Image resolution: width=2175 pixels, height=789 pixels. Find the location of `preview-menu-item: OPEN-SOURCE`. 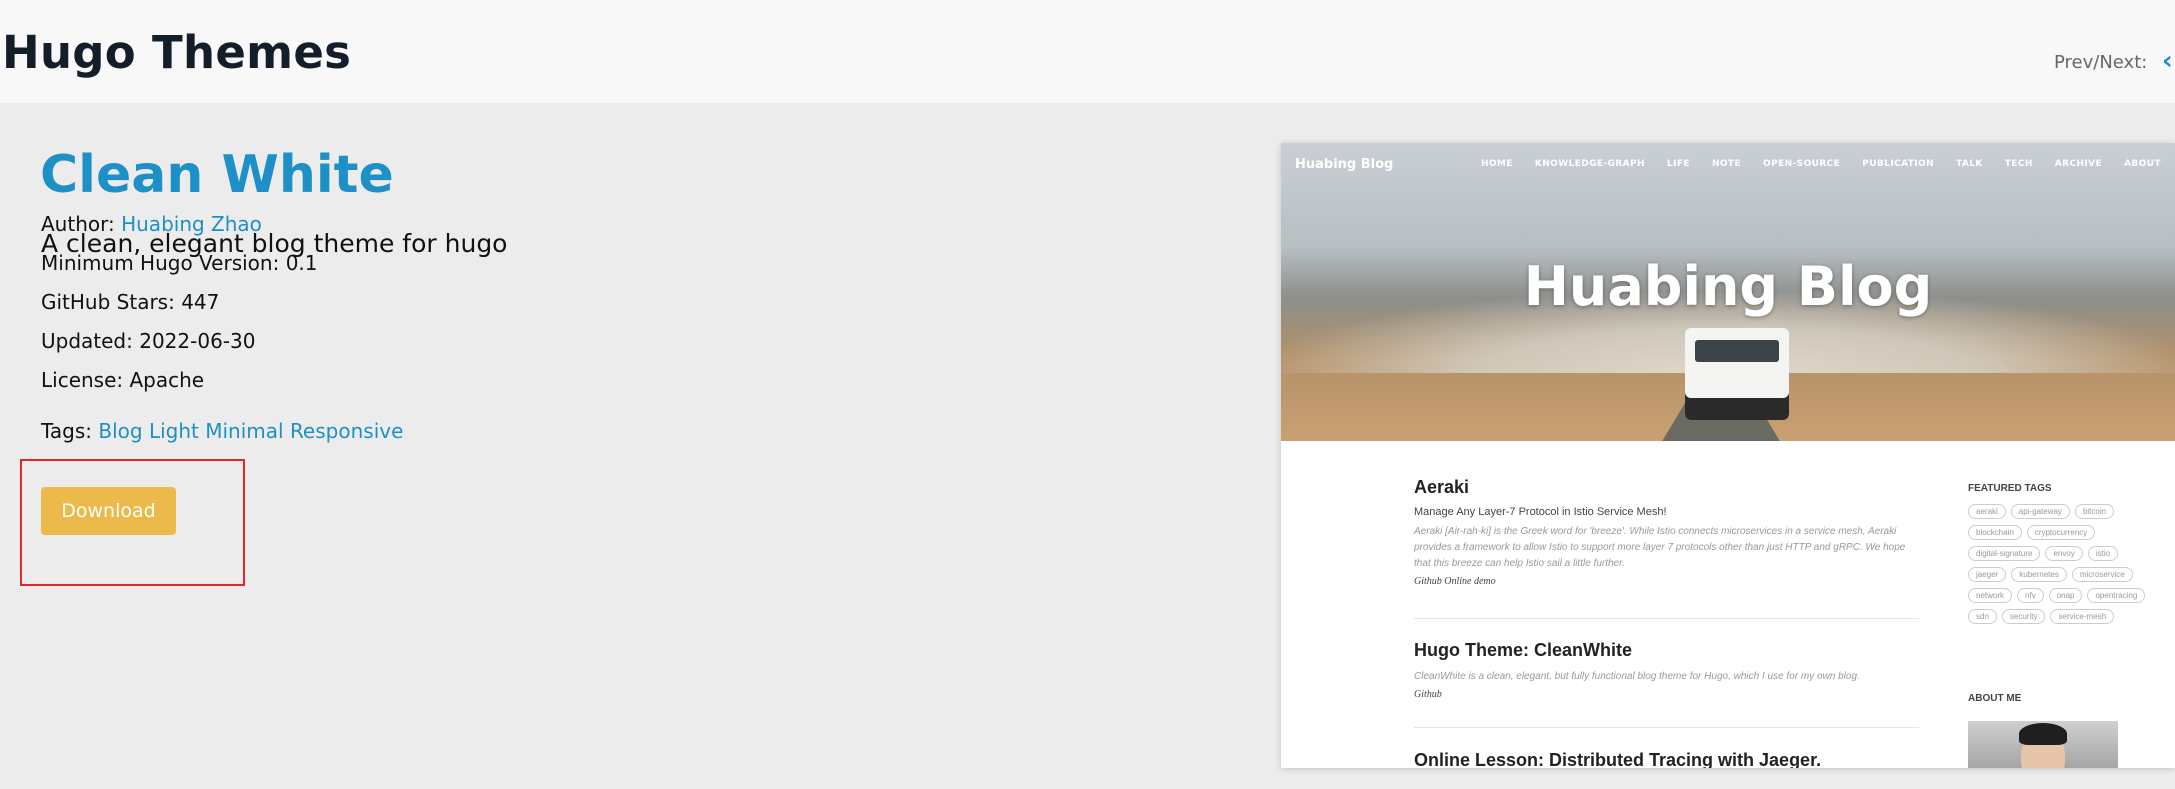

preview-menu-item: OPEN-SOURCE is located at coordinates (1802, 164).